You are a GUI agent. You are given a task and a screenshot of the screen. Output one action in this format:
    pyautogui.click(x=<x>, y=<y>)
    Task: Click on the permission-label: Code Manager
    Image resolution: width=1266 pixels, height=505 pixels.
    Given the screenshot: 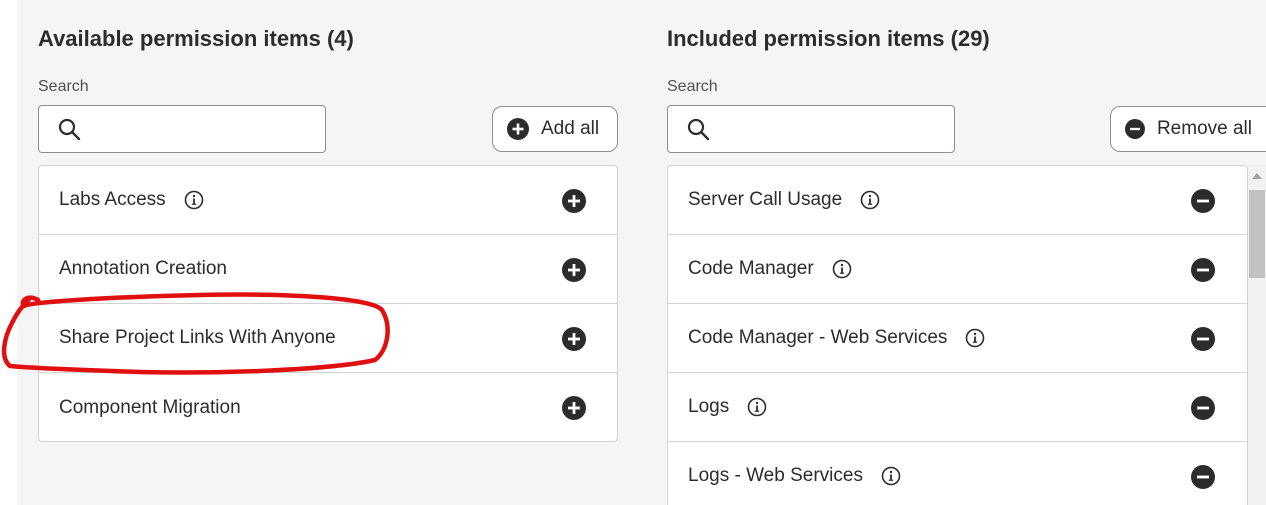 What is the action you would take?
    pyautogui.click(x=751, y=268)
    